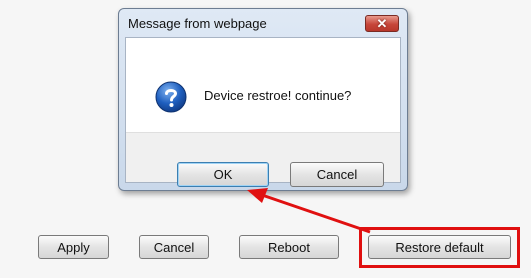  I want to click on reboot-button: Reboot, so click(289, 247).